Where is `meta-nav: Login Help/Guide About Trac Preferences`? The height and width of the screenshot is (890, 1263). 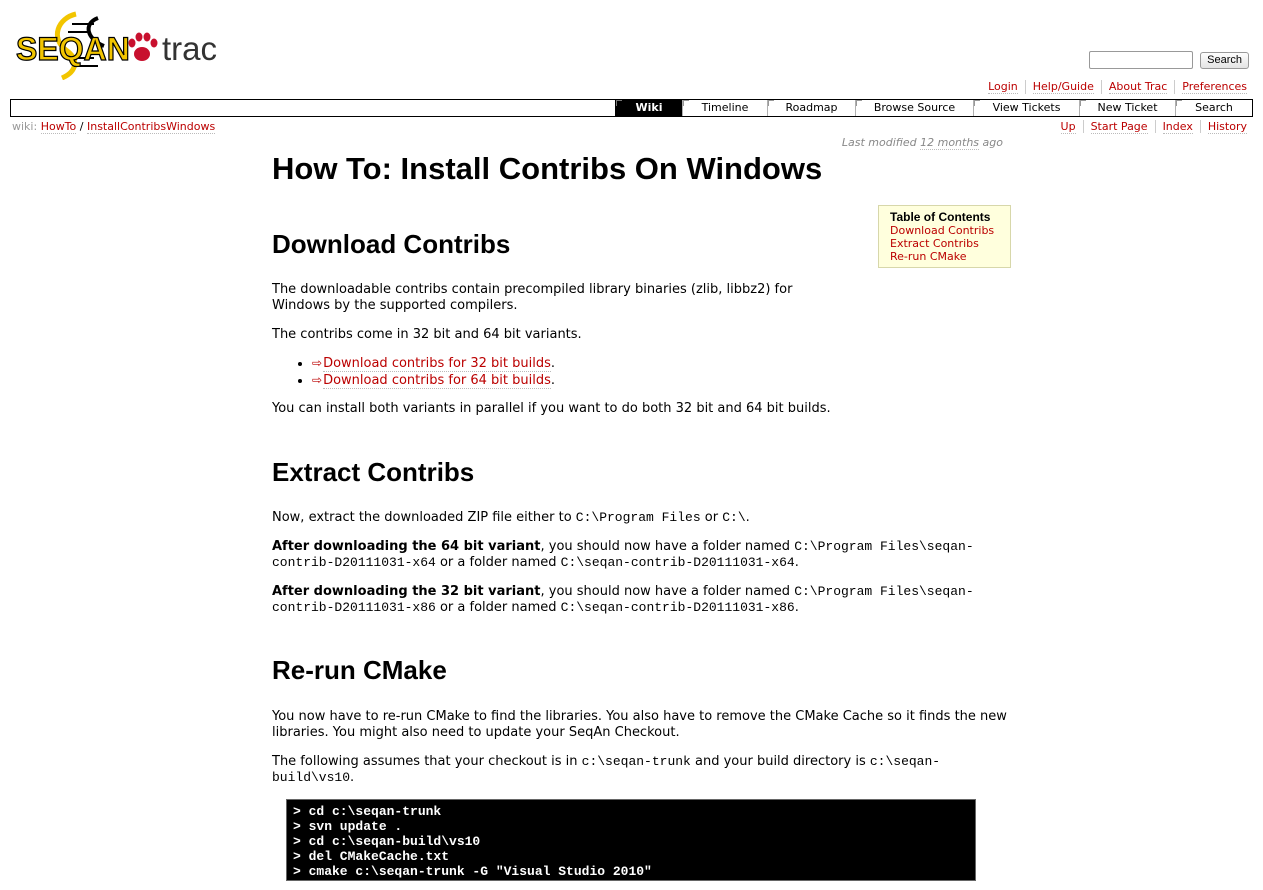 meta-nav: Login Help/Guide About Trac Preferences is located at coordinates (1114, 87).